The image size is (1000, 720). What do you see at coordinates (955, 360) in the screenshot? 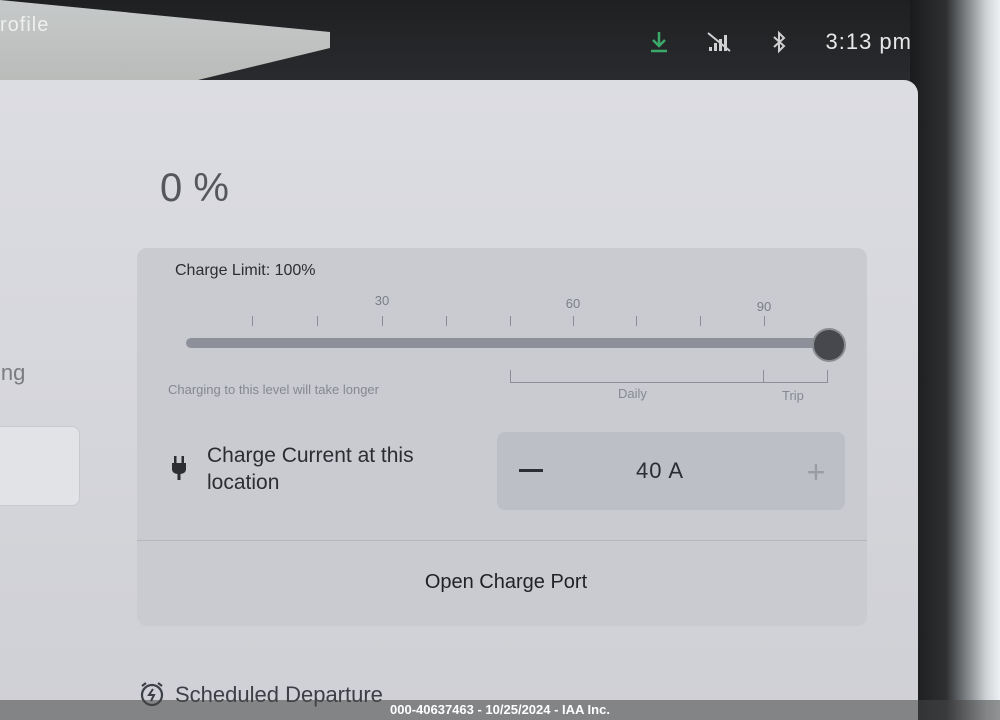
I see `display-bezel` at bounding box center [955, 360].